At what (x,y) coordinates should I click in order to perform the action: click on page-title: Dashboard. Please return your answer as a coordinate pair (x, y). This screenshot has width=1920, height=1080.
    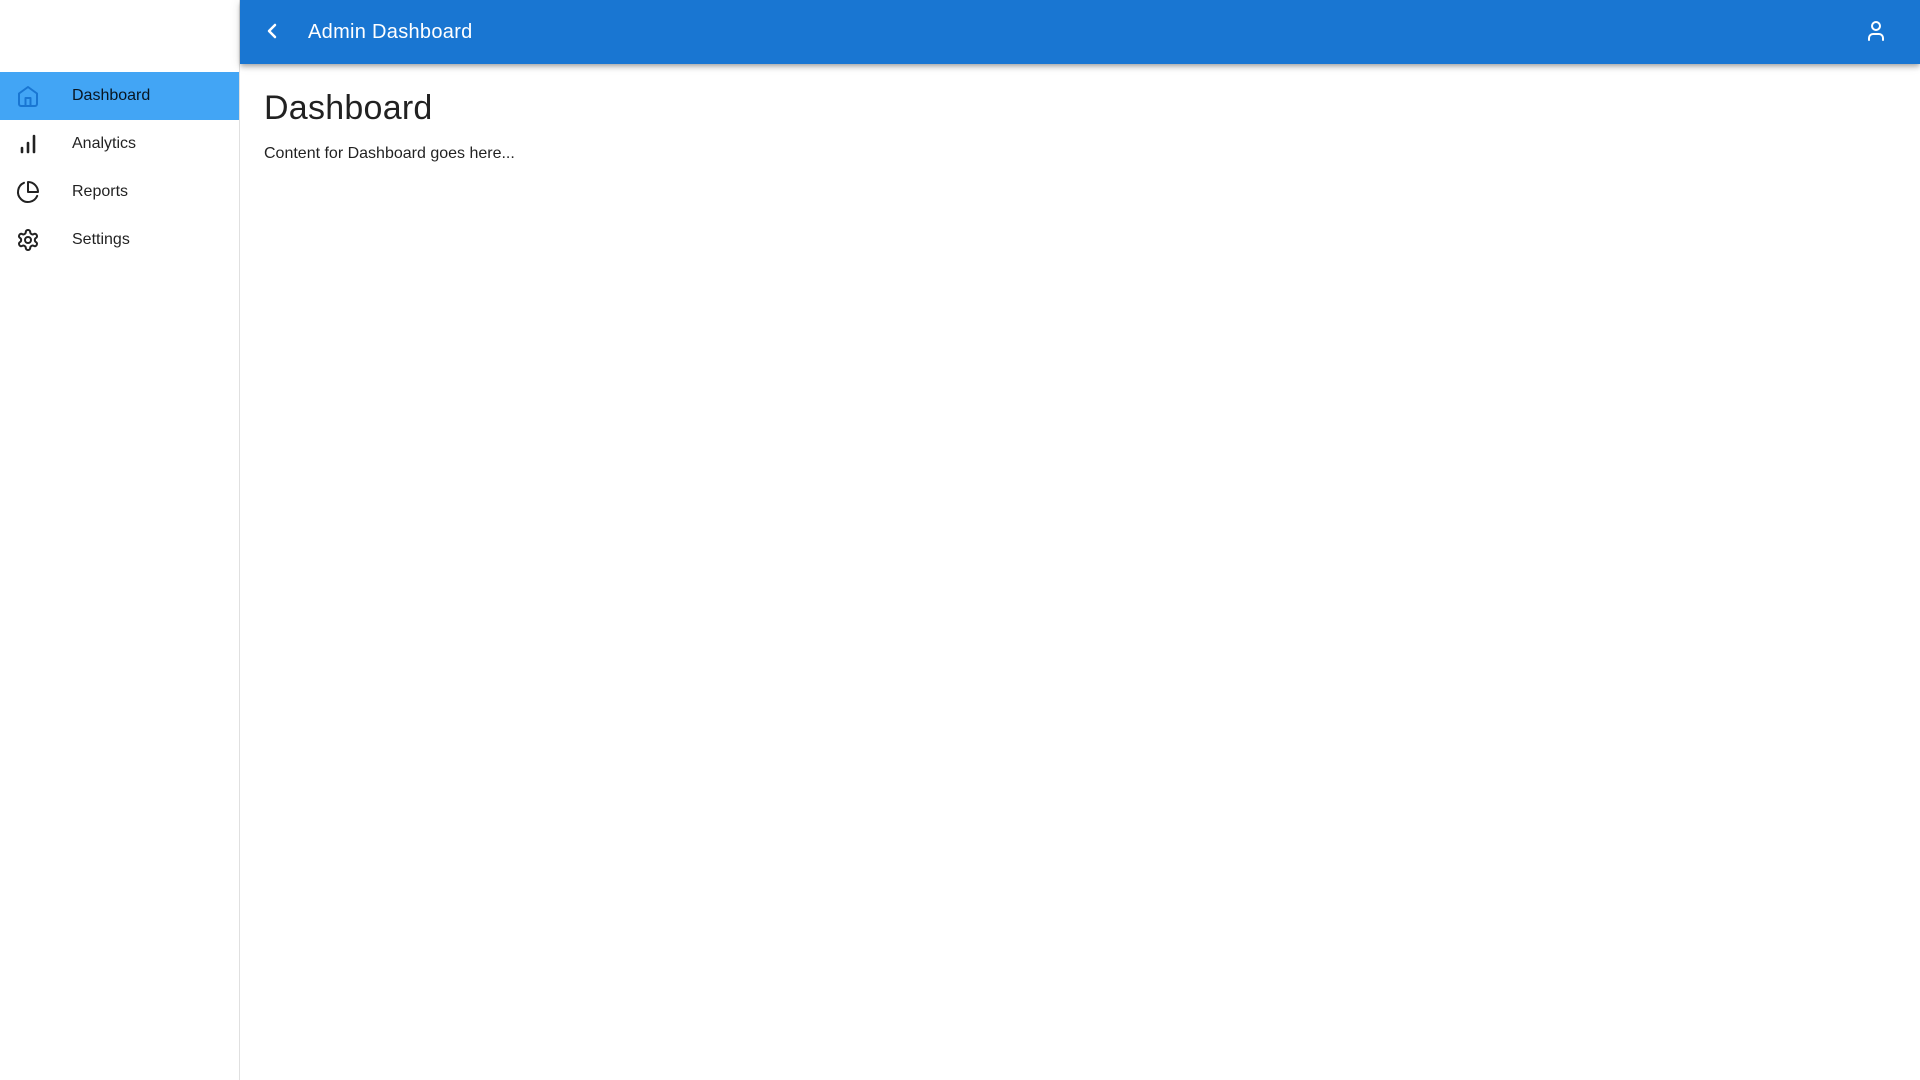
    Looking at the image, I should click on (348, 108).